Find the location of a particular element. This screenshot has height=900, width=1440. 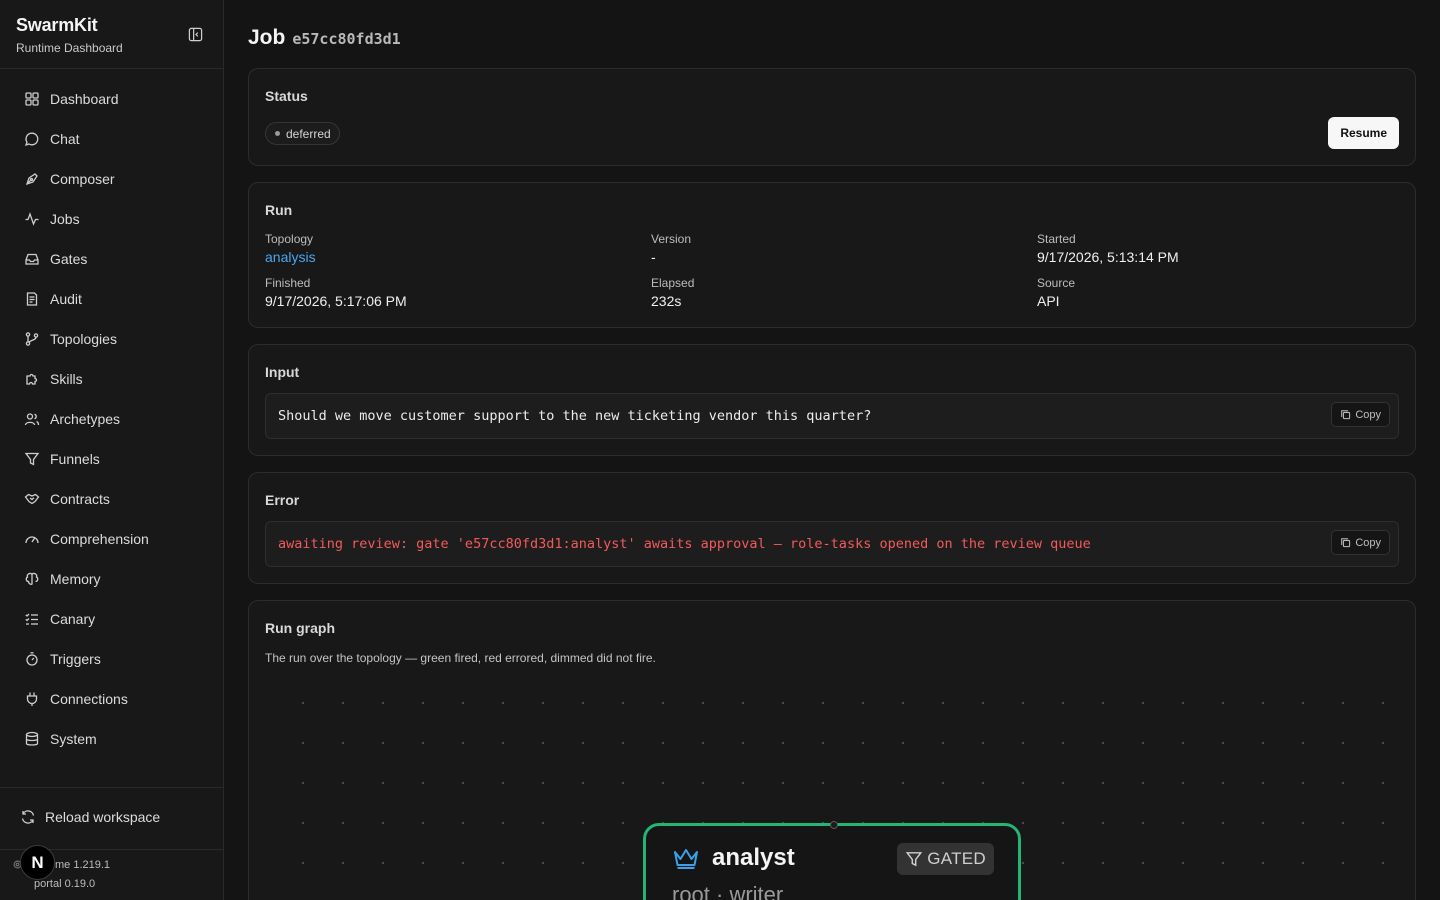

run-graph-title: Run graph is located at coordinates (300, 628).